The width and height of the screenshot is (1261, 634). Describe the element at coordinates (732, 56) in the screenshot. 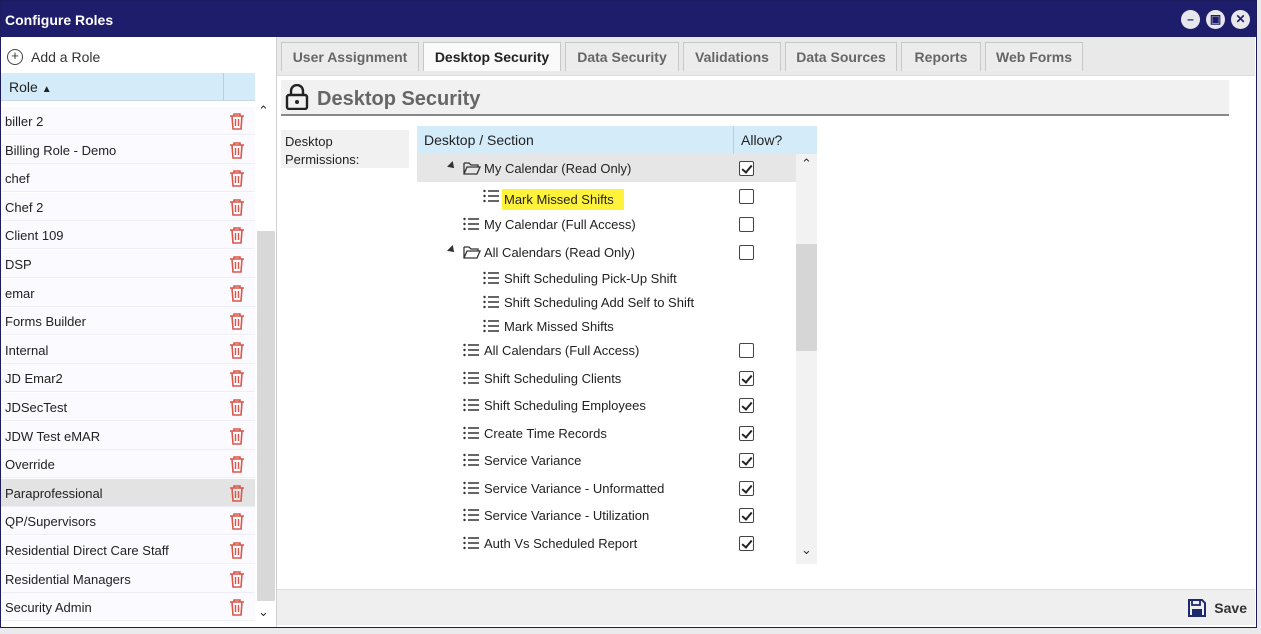

I see `tab-validations: Validations` at that location.